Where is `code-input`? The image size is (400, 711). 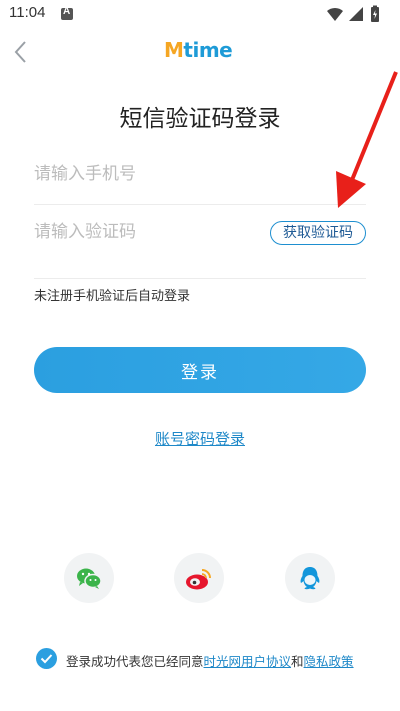
code-input is located at coordinates (144, 232).